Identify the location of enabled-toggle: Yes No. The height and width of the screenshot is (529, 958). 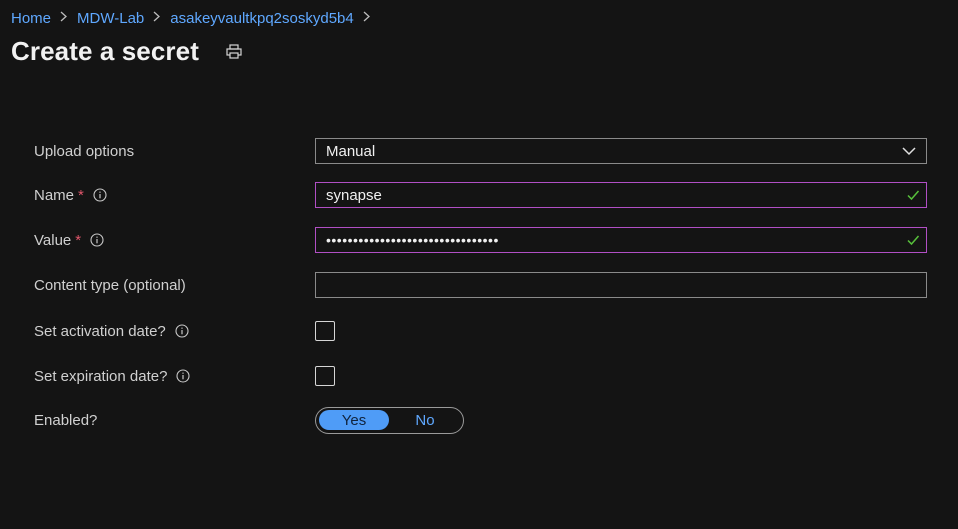
(389, 420).